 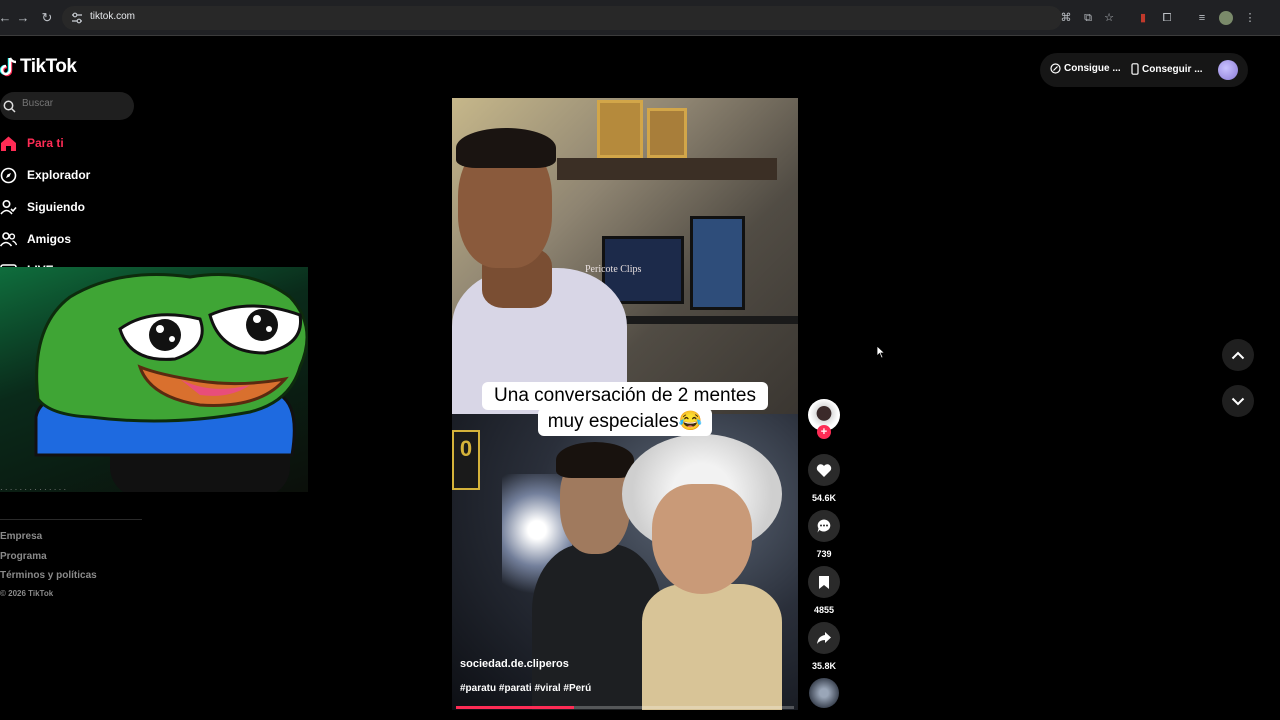 I want to click on sidebar-divider, so click(x=71, y=519).